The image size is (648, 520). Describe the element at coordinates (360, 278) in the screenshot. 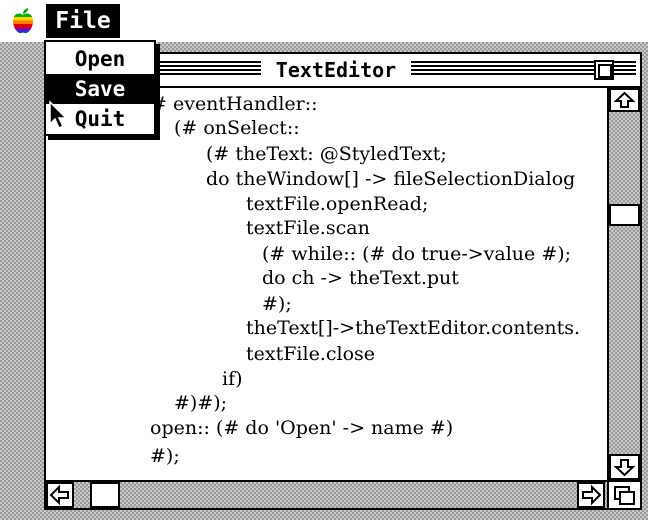

I see `code-line: do ch -> theText.put` at that location.